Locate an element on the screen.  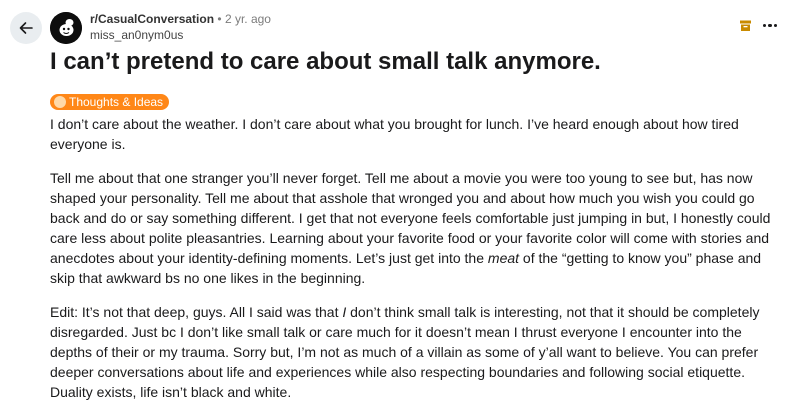
archive-icon is located at coordinates (745, 25).